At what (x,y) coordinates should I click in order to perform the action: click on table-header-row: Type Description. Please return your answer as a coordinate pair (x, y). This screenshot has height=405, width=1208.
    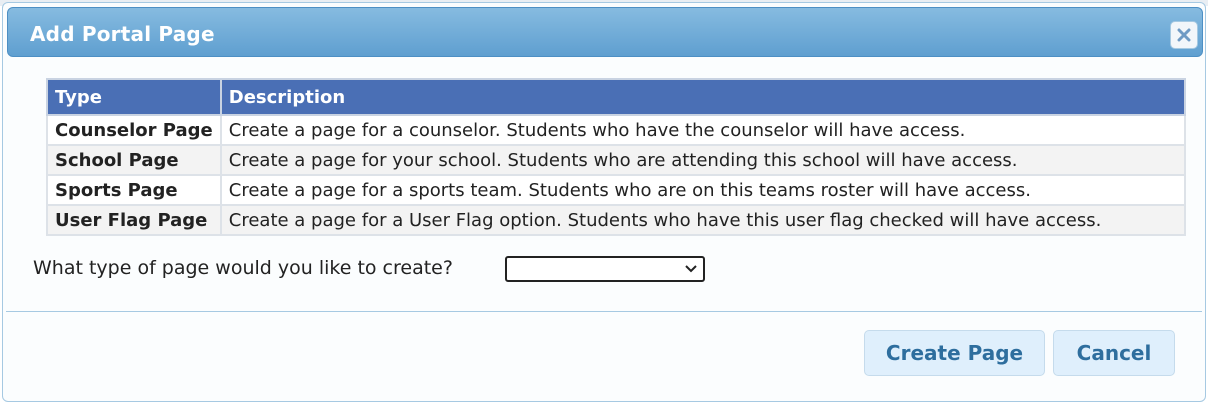
    Looking at the image, I should click on (616, 97).